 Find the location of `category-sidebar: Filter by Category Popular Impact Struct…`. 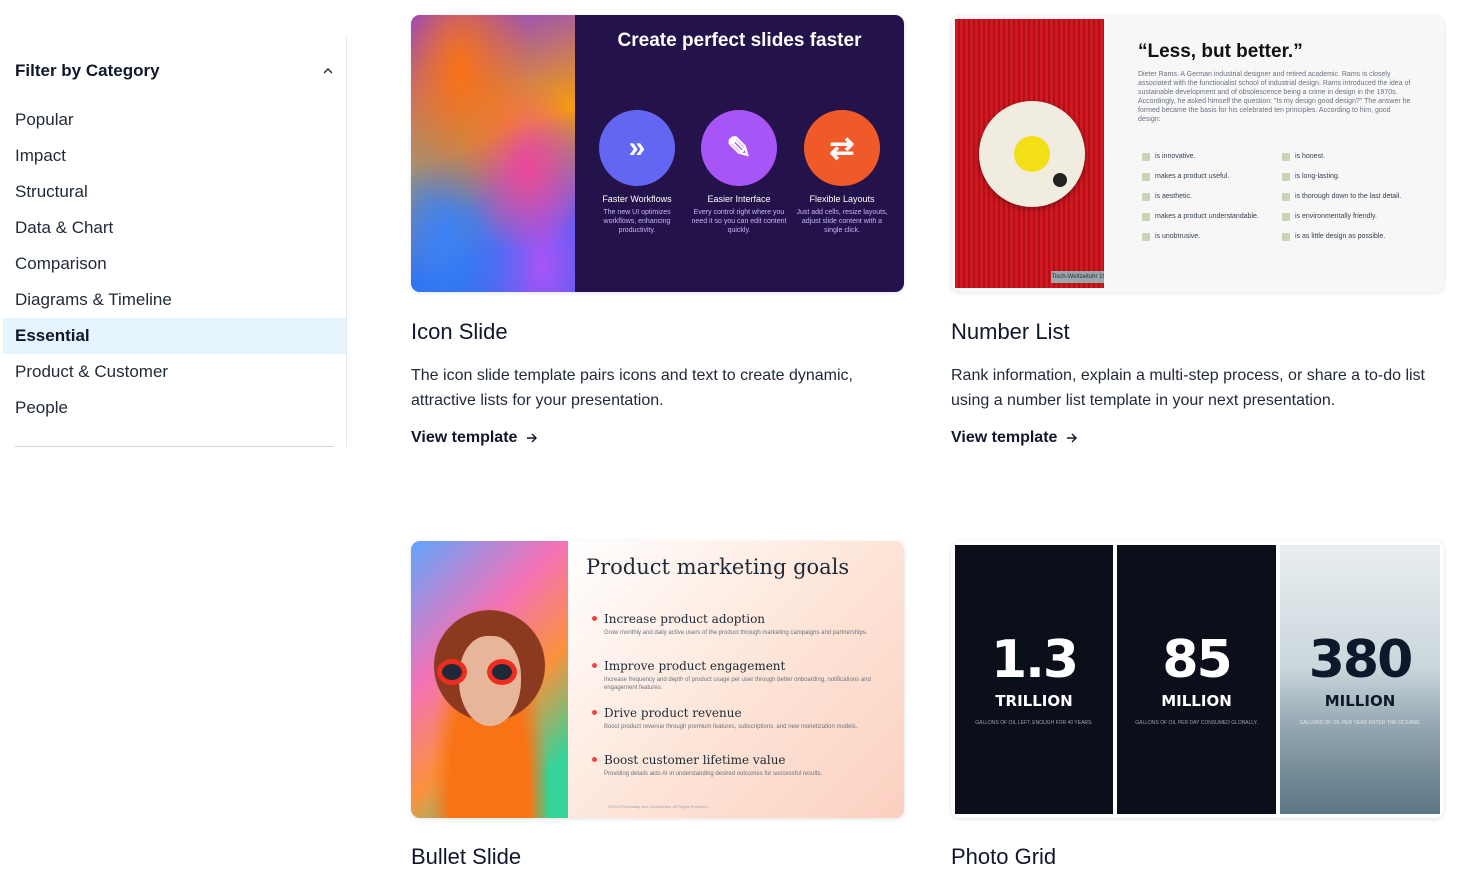

category-sidebar: Filter by Category Popular Impact Struct… is located at coordinates (173, 242).